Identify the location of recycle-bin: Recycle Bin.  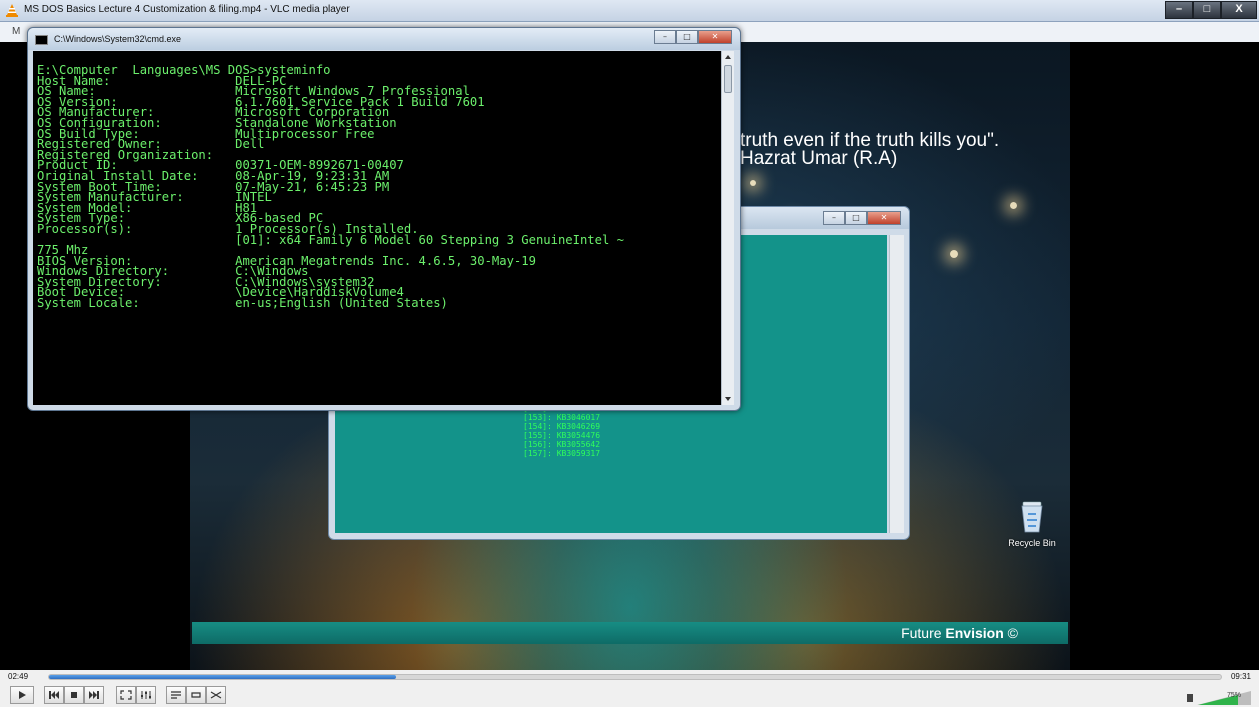
(1032, 523).